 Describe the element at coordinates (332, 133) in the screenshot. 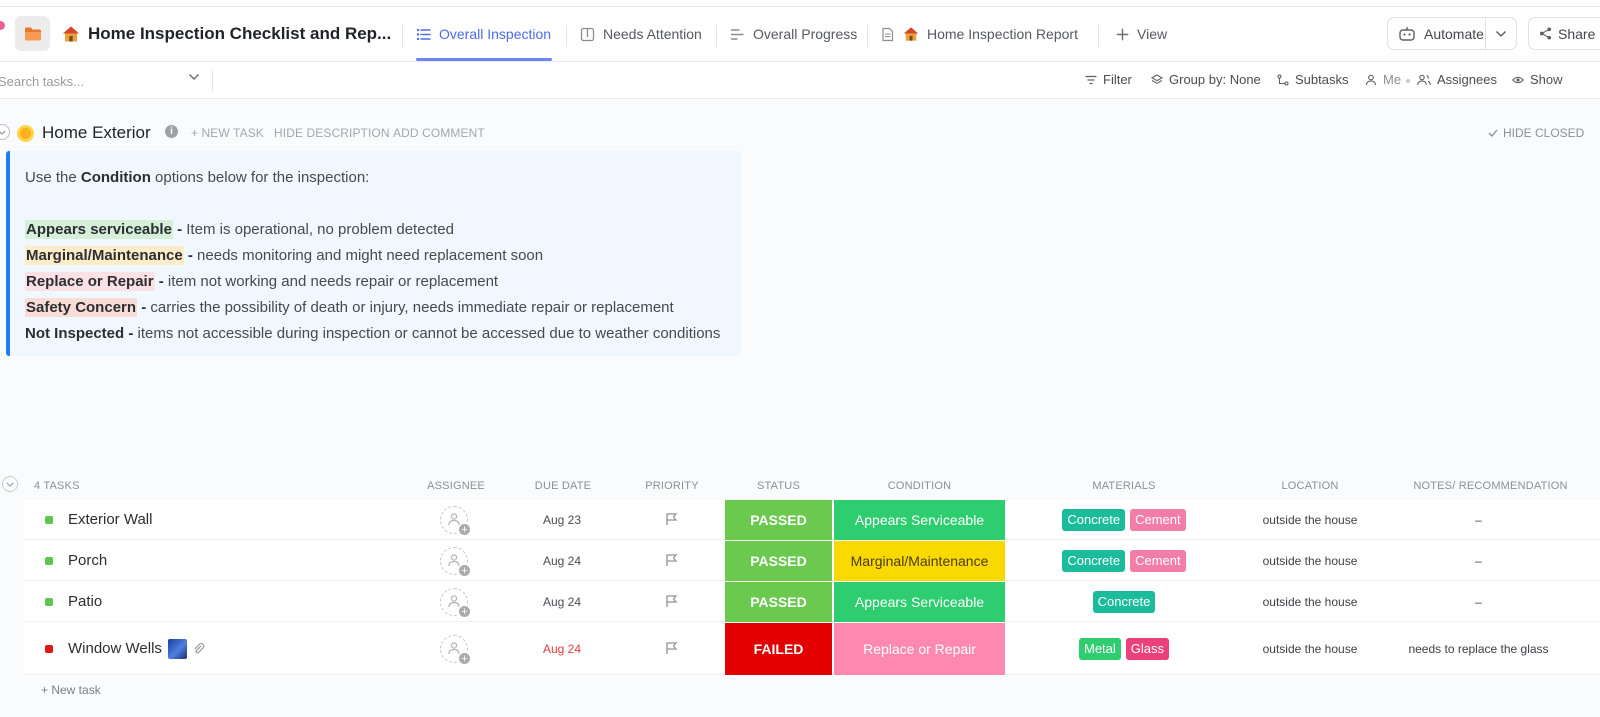

I see `hide-description-button: HIDE DESCRIPTION` at that location.